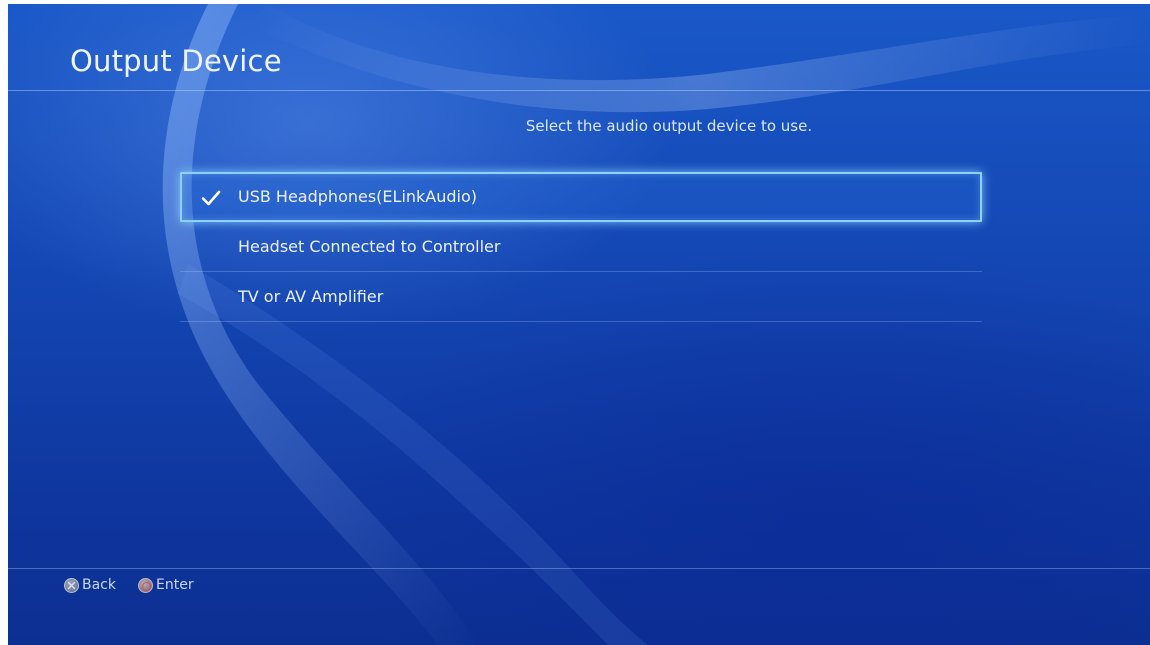 This screenshot has height=645, width=1150. What do you see at coordinates (311, 296) in the screenshot?
I see `device-option-label: TV or AV Amplifier` at bounding box center [311, 296].